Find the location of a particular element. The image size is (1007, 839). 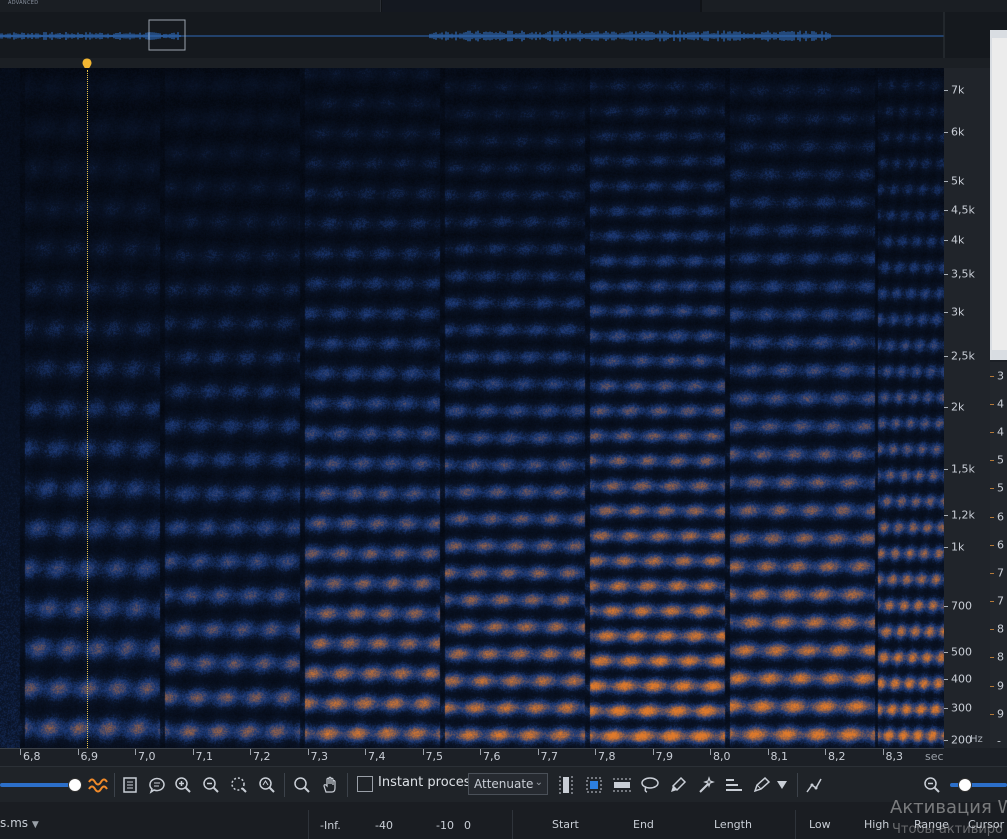

tab-main: ADVANCED is located at coordinates (190, 6).